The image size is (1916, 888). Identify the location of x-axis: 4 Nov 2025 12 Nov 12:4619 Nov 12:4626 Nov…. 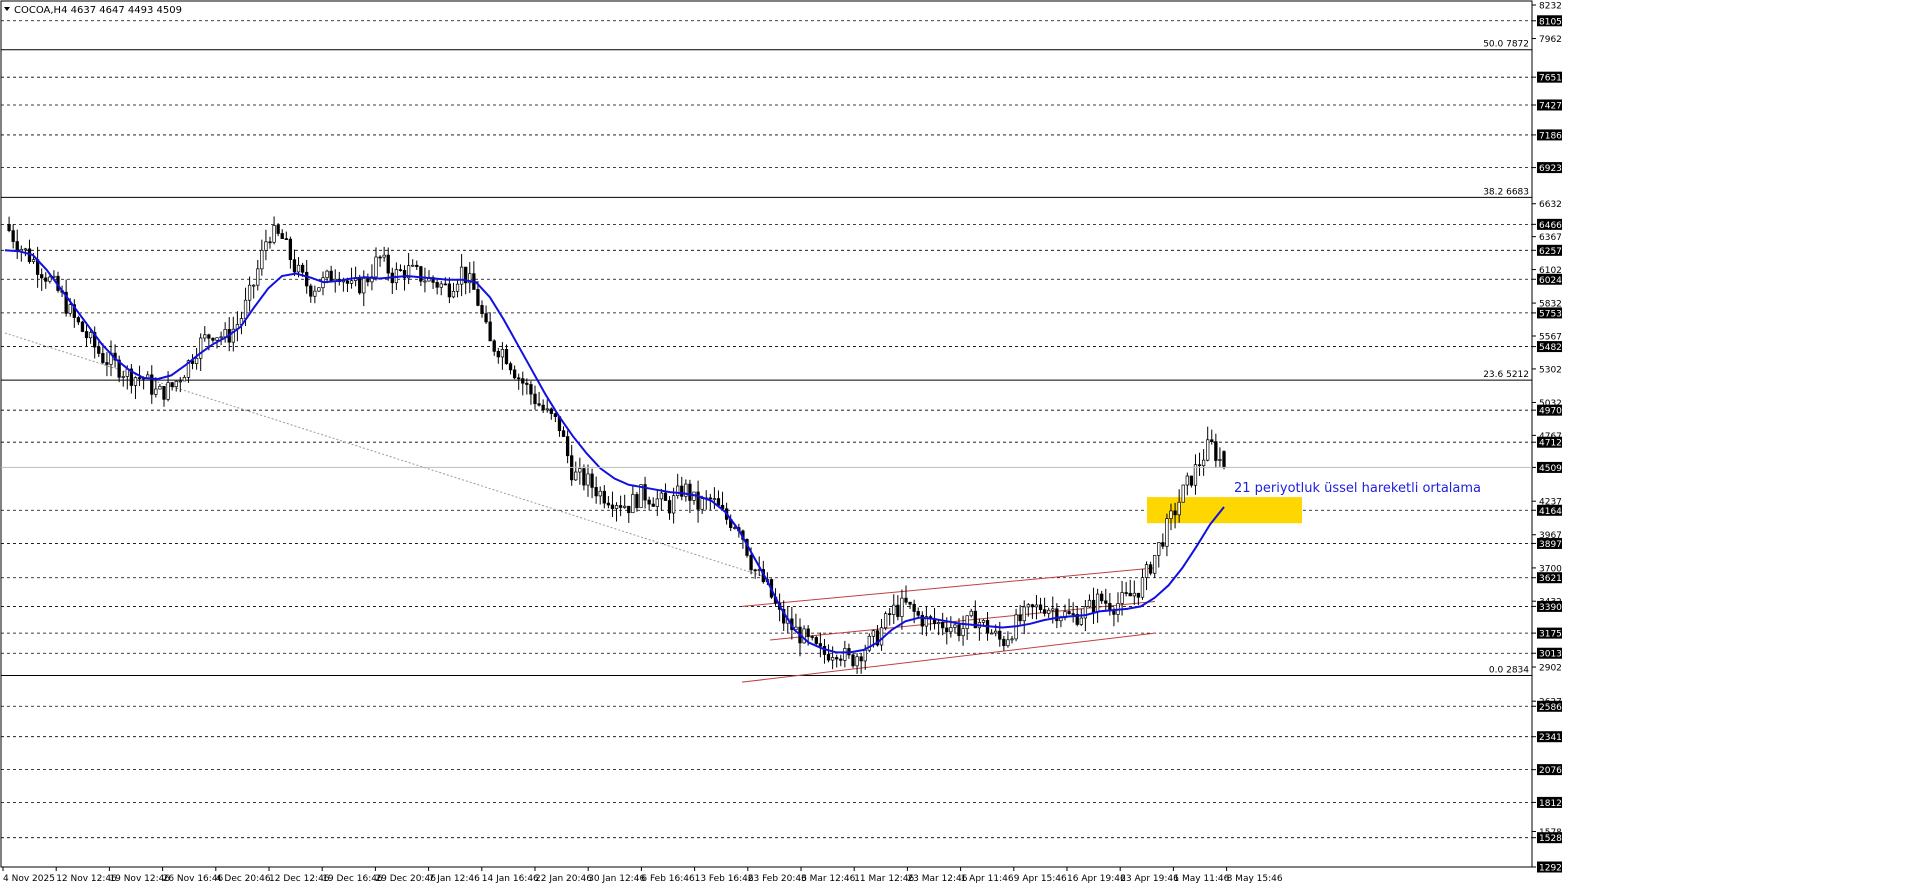
(642, 875).